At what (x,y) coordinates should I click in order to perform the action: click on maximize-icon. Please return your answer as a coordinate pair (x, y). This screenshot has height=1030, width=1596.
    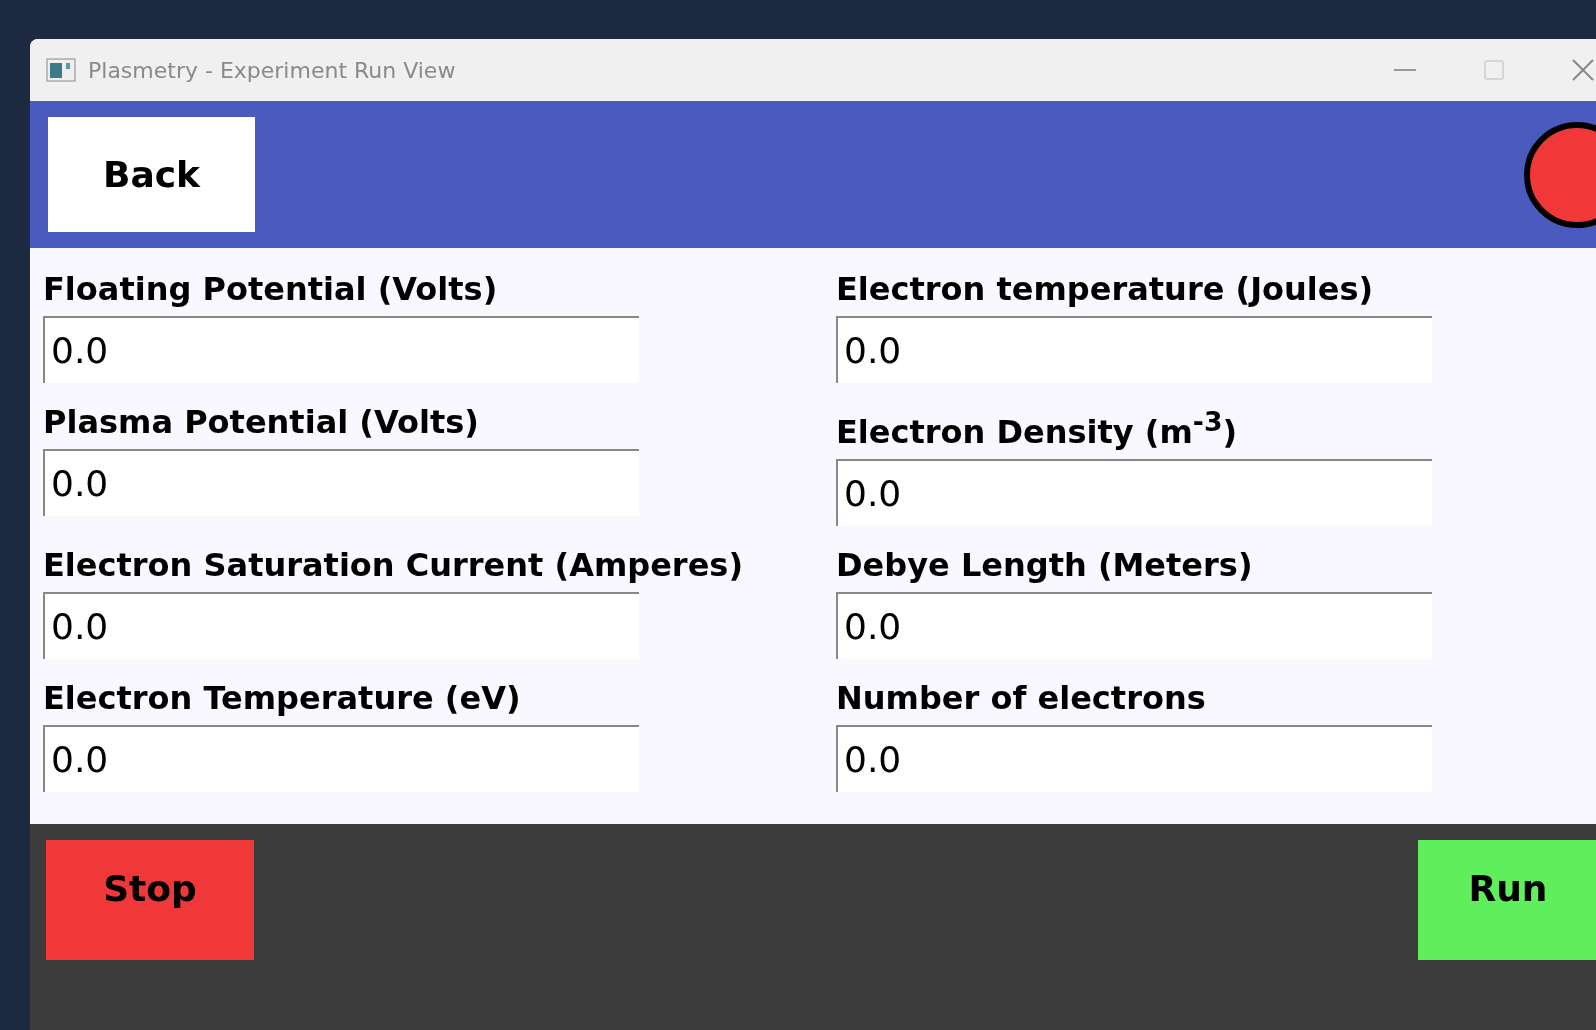
    Looking at the image, I should click on (1494, 70).